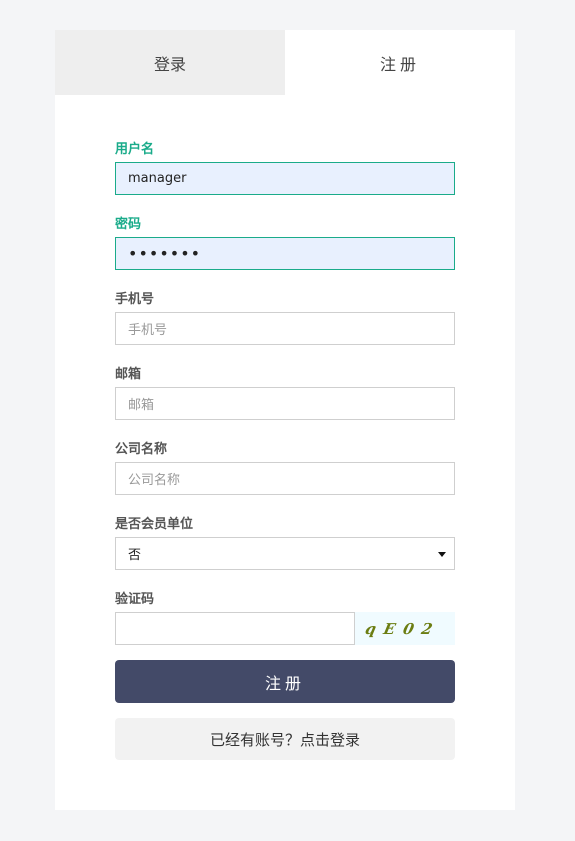 Image resolution: width=575 pixels, height=841 pixels. I want to click on tab-register: 注册, so click(400, 62).